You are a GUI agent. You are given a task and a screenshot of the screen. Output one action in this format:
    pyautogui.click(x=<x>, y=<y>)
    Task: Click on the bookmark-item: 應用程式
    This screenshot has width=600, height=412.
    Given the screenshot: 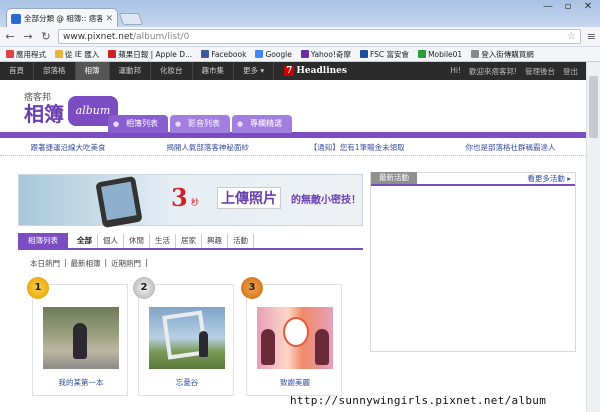 What is the action you would take?
    pyautogui.click(x=26, y=54)
    